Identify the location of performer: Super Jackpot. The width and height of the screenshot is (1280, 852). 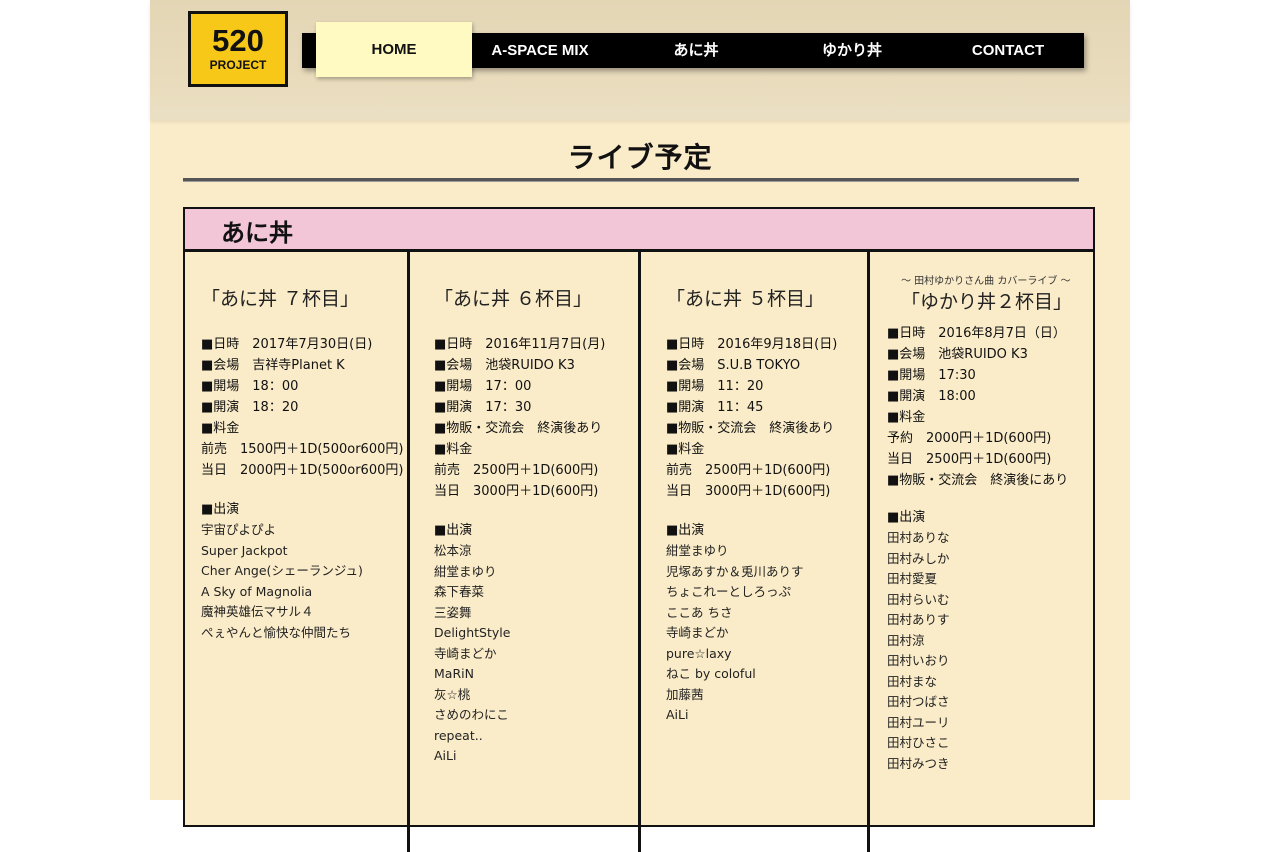
(244, 550).